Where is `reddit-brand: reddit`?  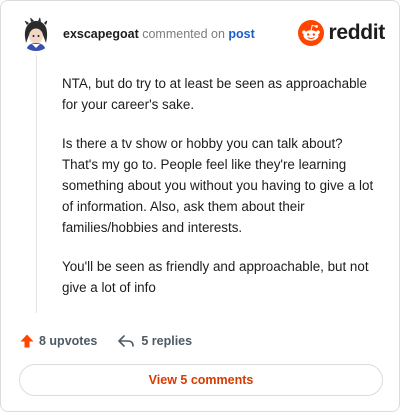 reddit-brand: reddit is located at coordinates (341, 33).